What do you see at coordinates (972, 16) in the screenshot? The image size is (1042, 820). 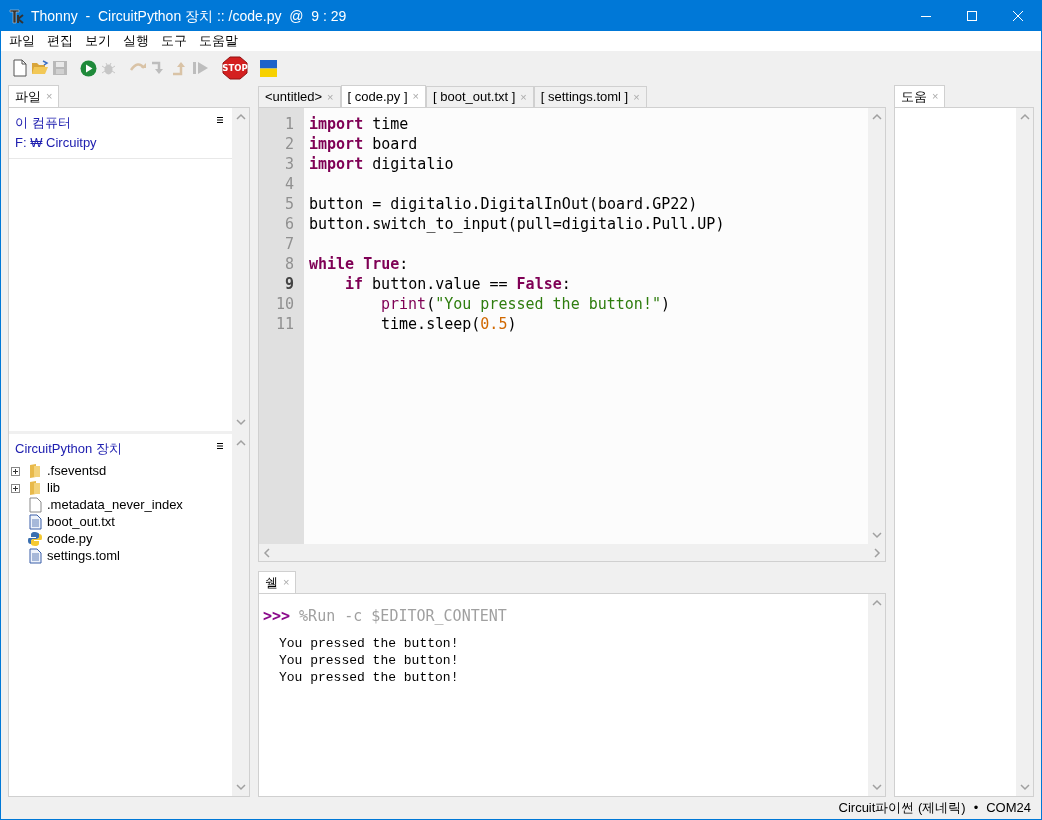 I see `maximize-icon` at bounding box center [972, 16].